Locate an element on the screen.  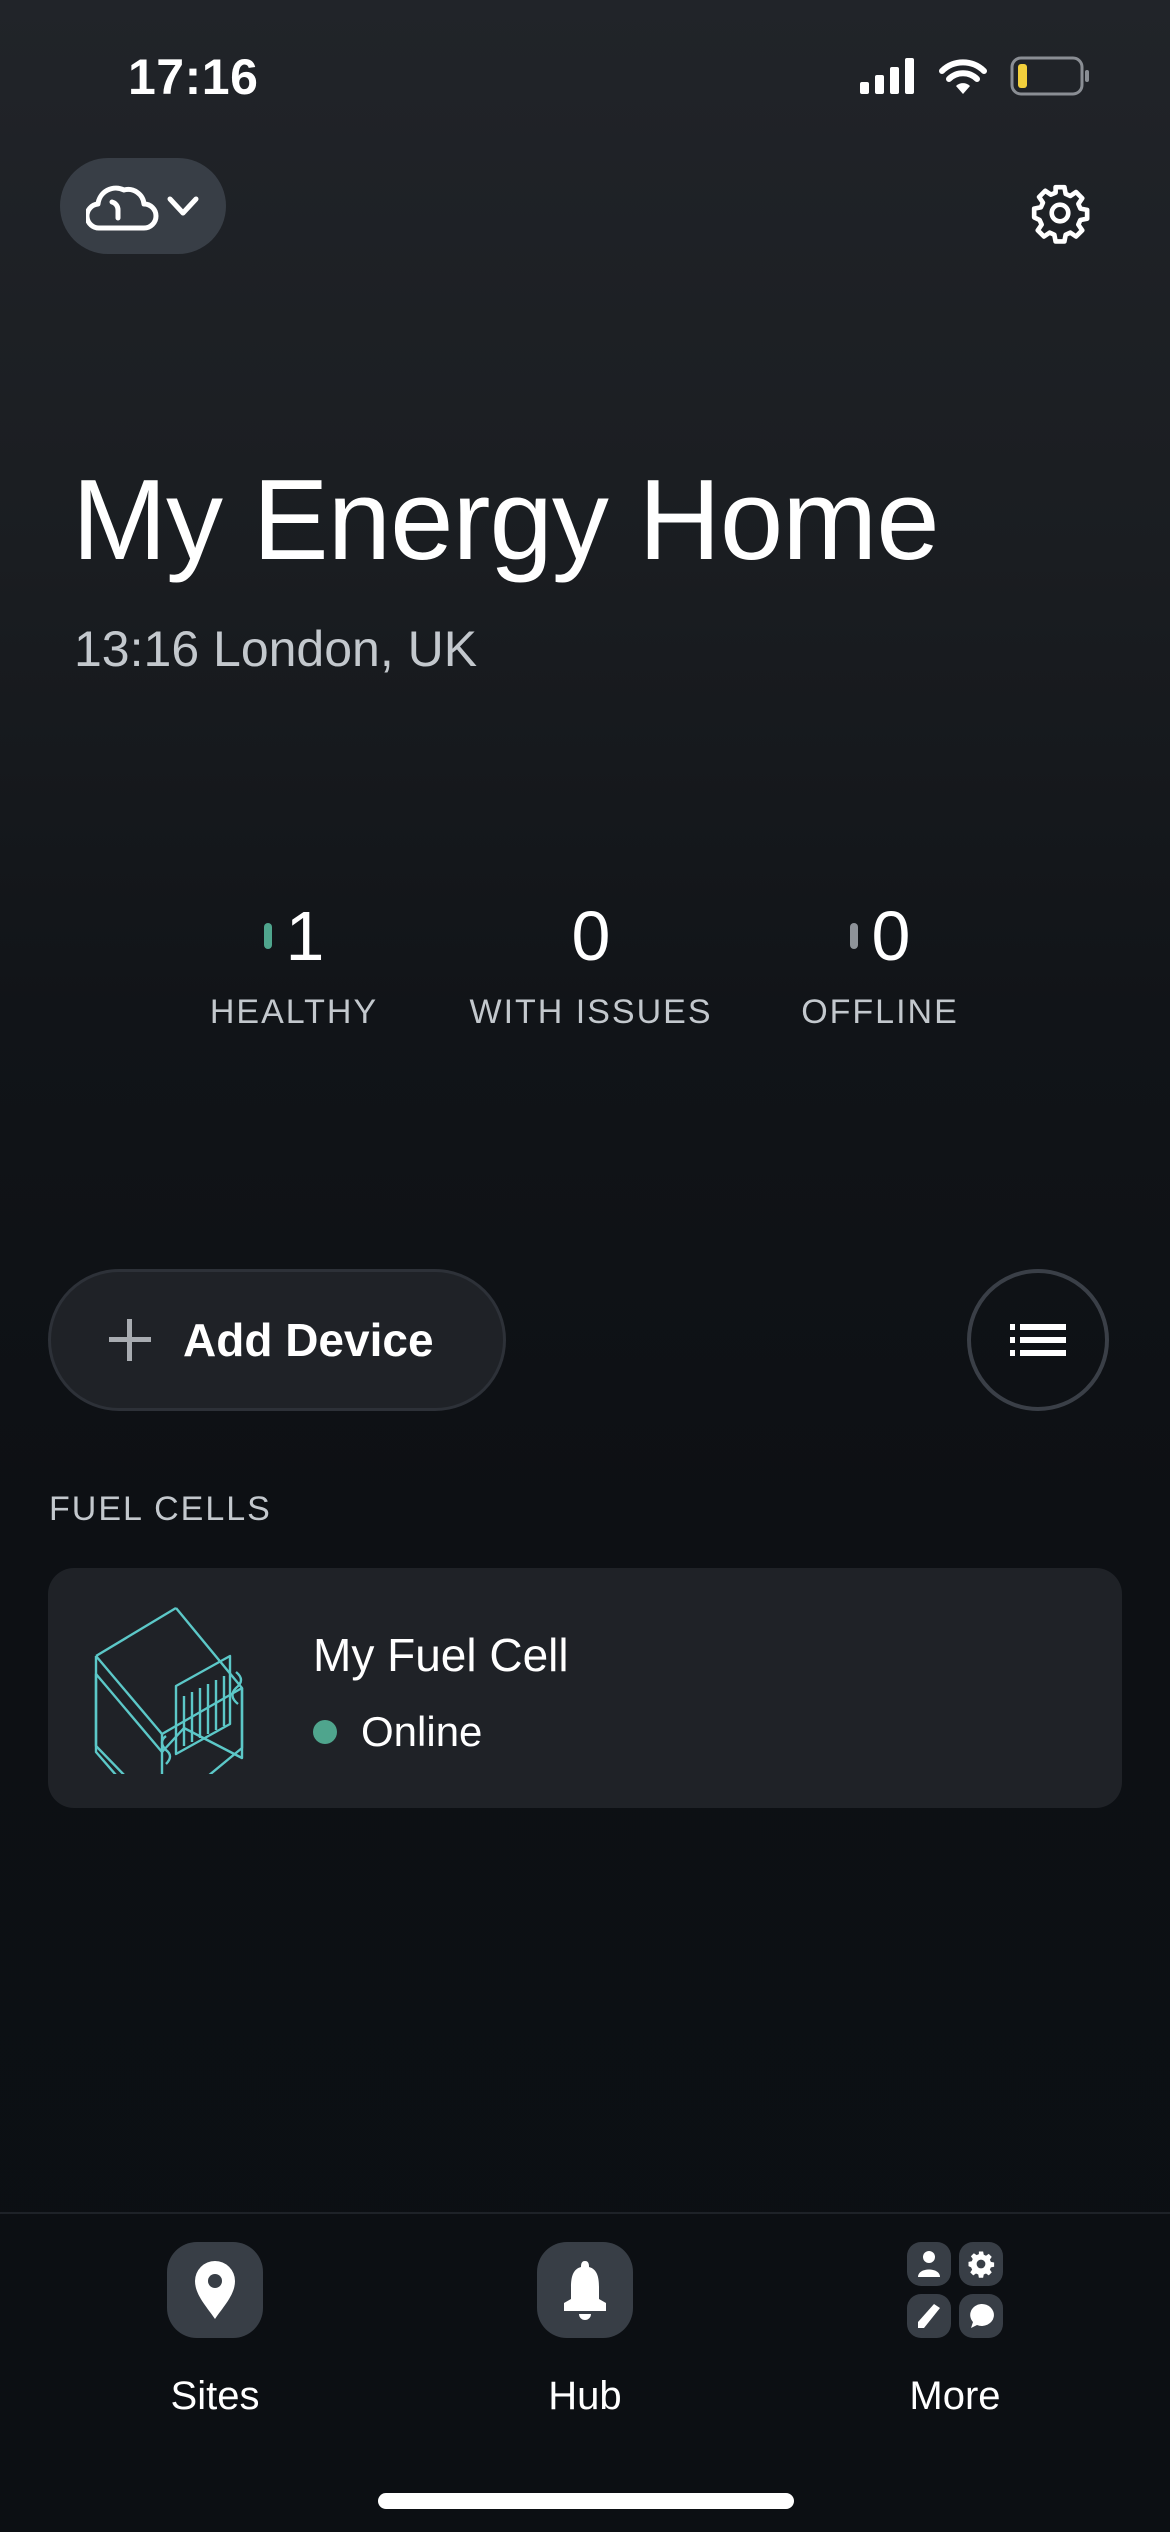
location-pin-icon is located at coordinates (215, 2290).